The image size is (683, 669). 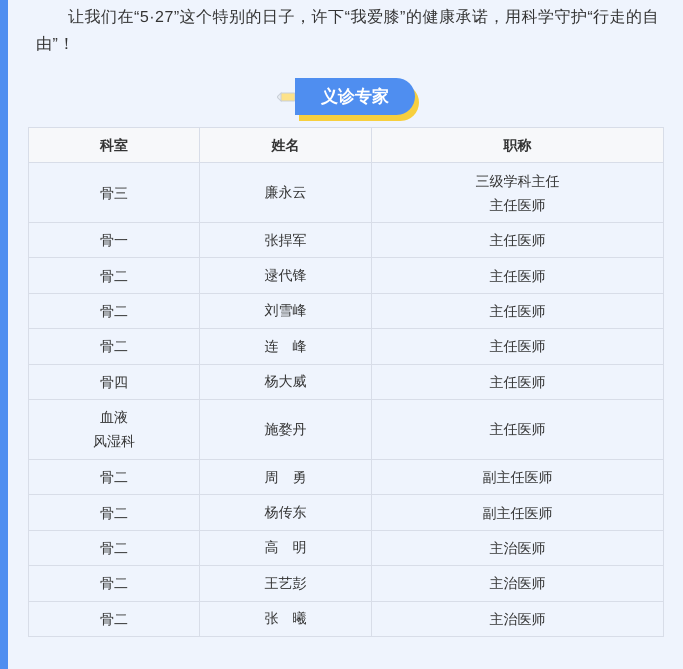 I want to click on cell-text: 周 勇, so click(x=285, y=476).